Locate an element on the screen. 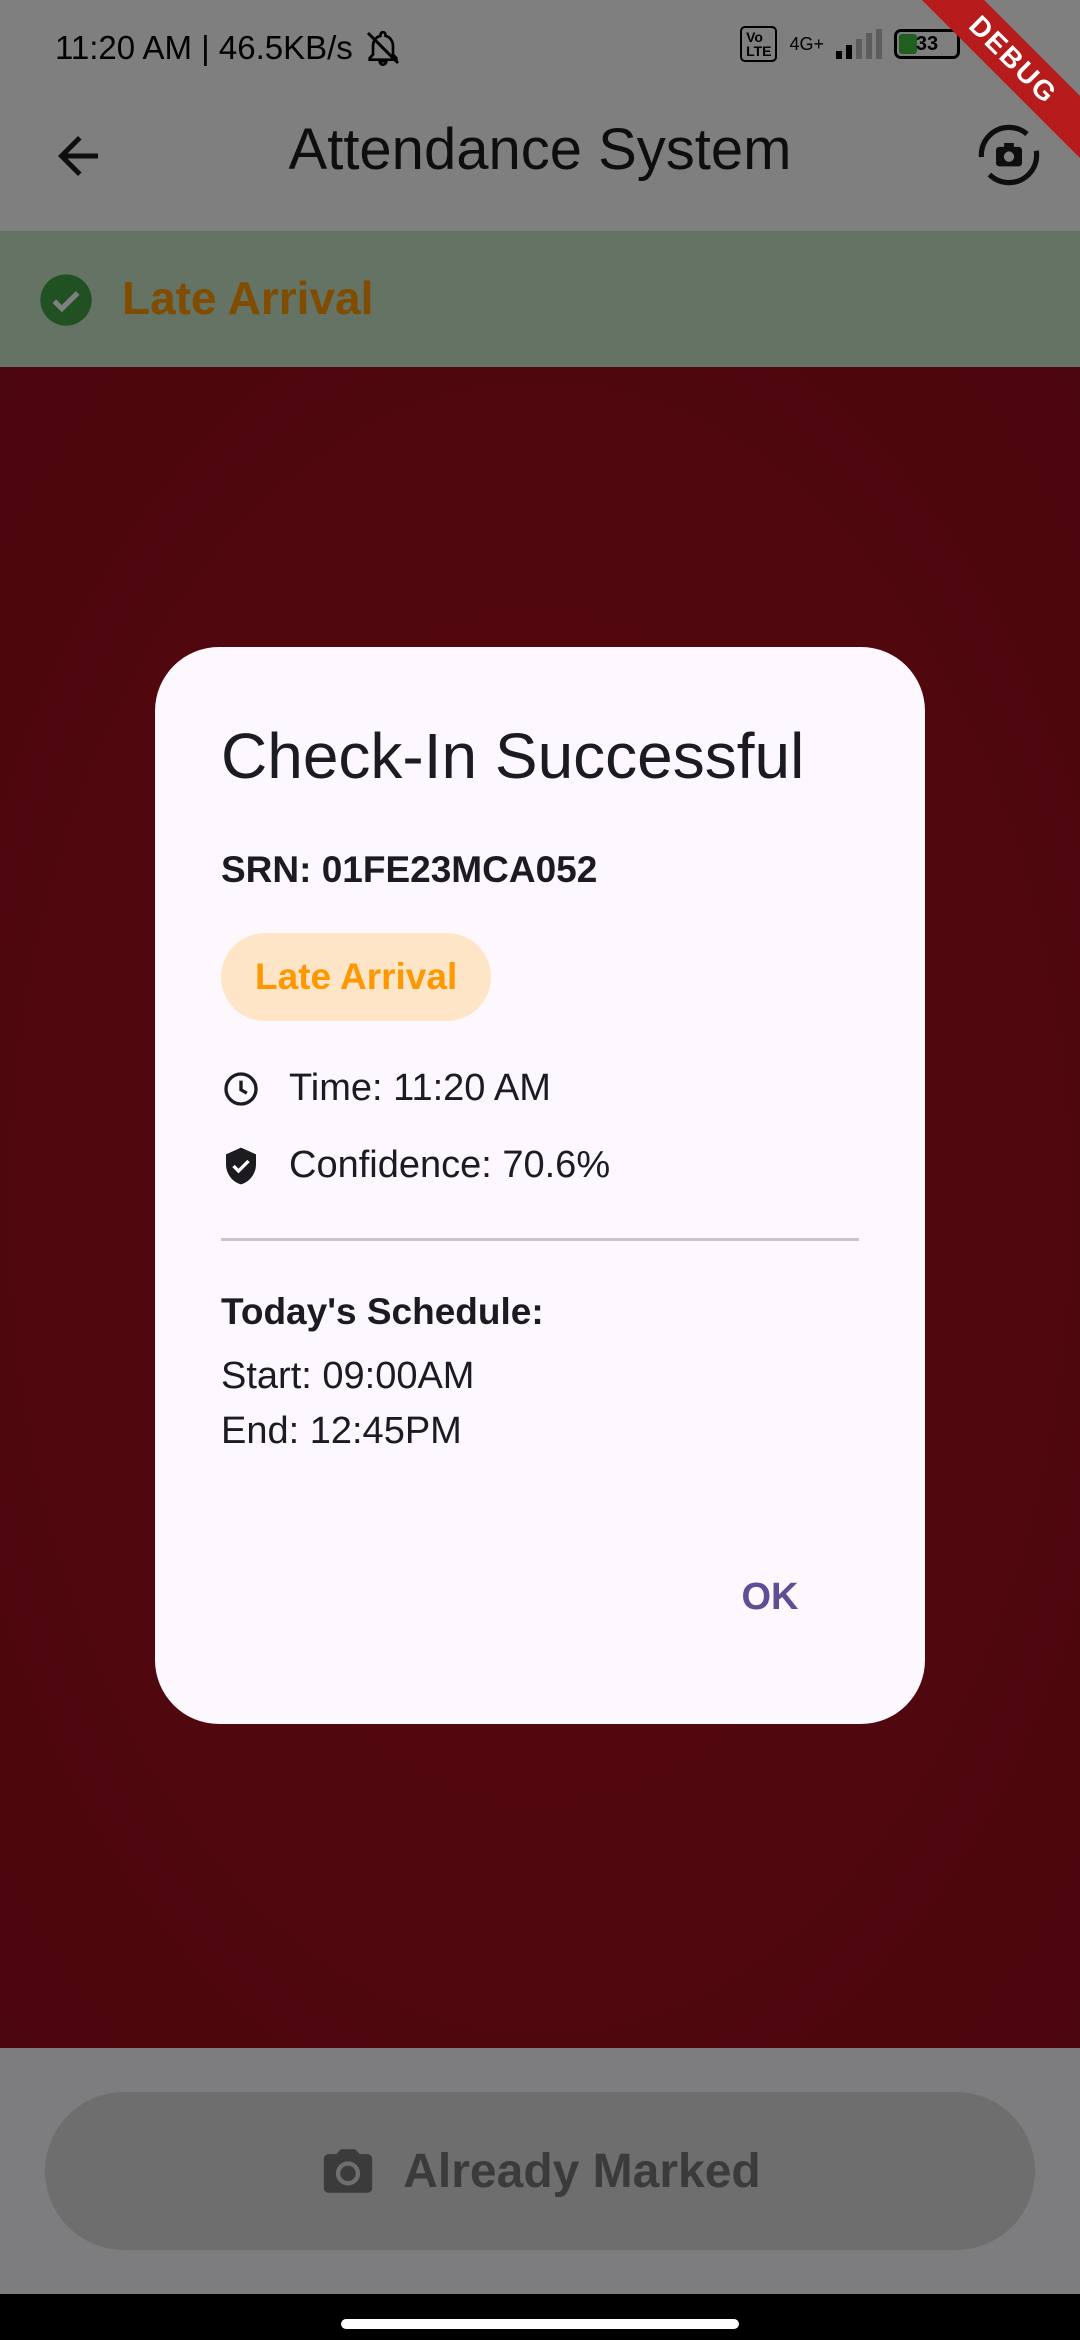 This screenshot has height=2340, width=1080. clock-icon is located at coordinates (241, 1088).